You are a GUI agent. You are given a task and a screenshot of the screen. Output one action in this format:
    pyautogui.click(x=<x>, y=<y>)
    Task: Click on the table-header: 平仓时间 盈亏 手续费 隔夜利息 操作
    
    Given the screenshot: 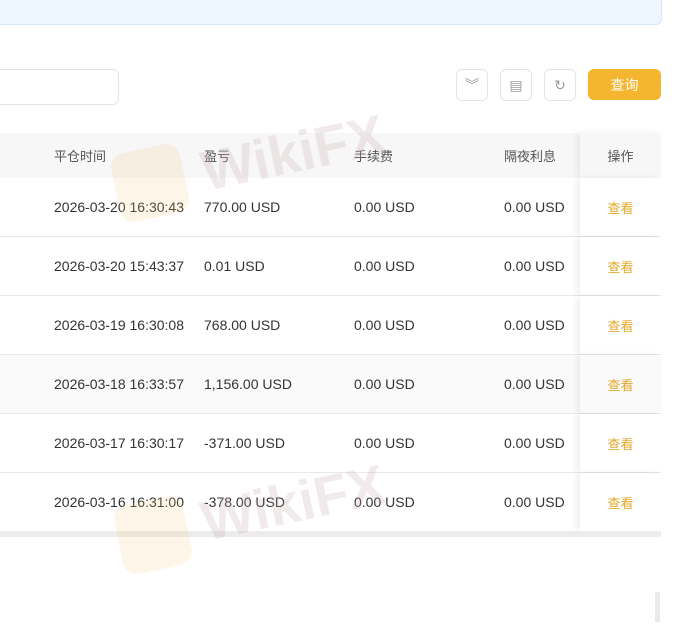 What is the action you would take?
    pyautogui.click(x=330, y=155)
    